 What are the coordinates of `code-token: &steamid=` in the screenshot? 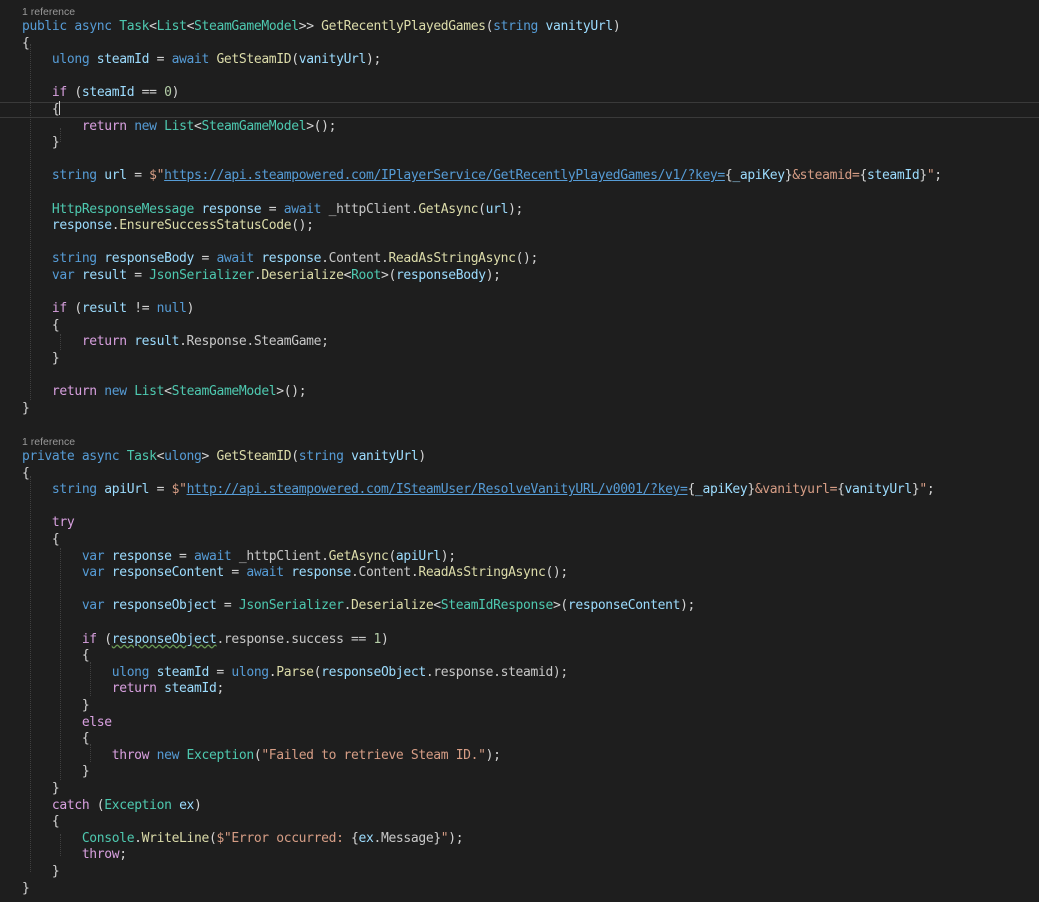 It's located at (826, 176).